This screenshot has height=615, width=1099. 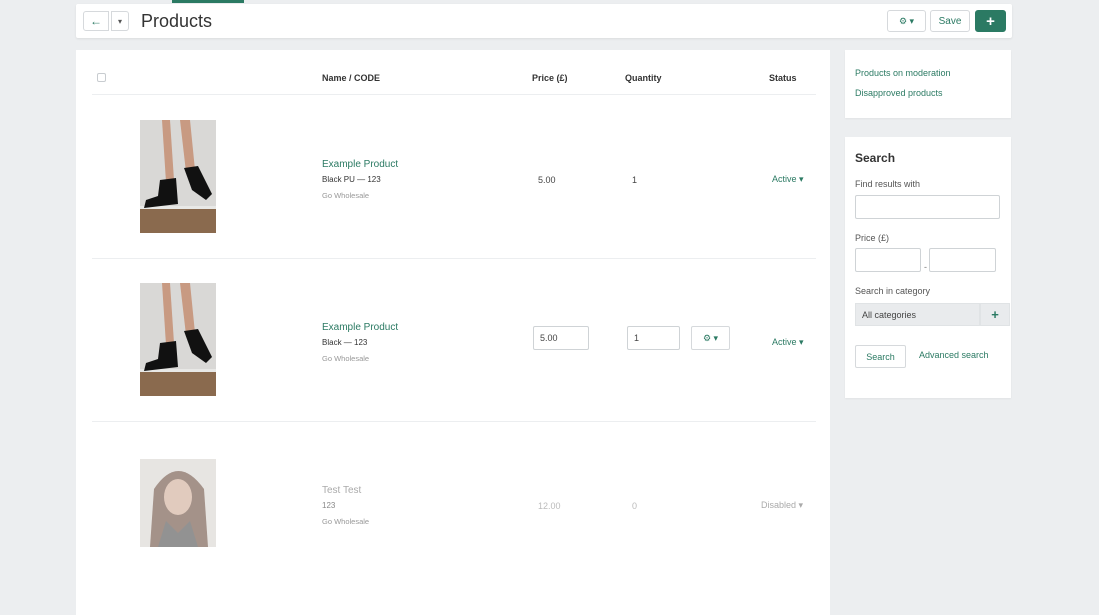 I want to click on back-dropdown-button: ▾, so click(x=120, y=21).